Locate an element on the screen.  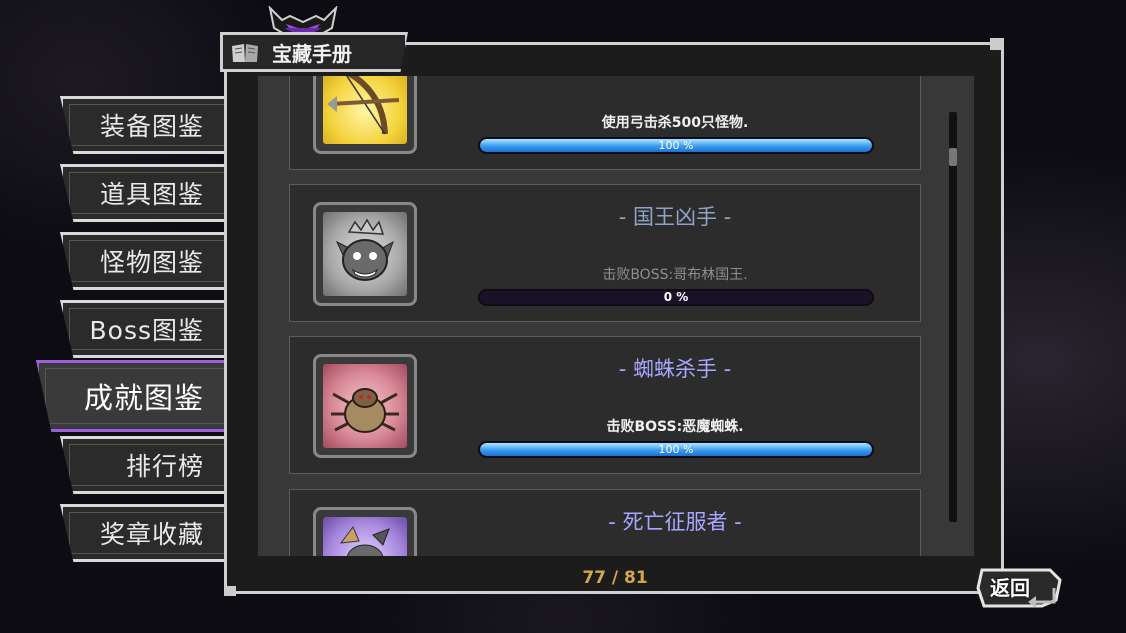
achievement-card: 使用弓击杀500只怪物. 100 % is located at coordinates (605, 123).